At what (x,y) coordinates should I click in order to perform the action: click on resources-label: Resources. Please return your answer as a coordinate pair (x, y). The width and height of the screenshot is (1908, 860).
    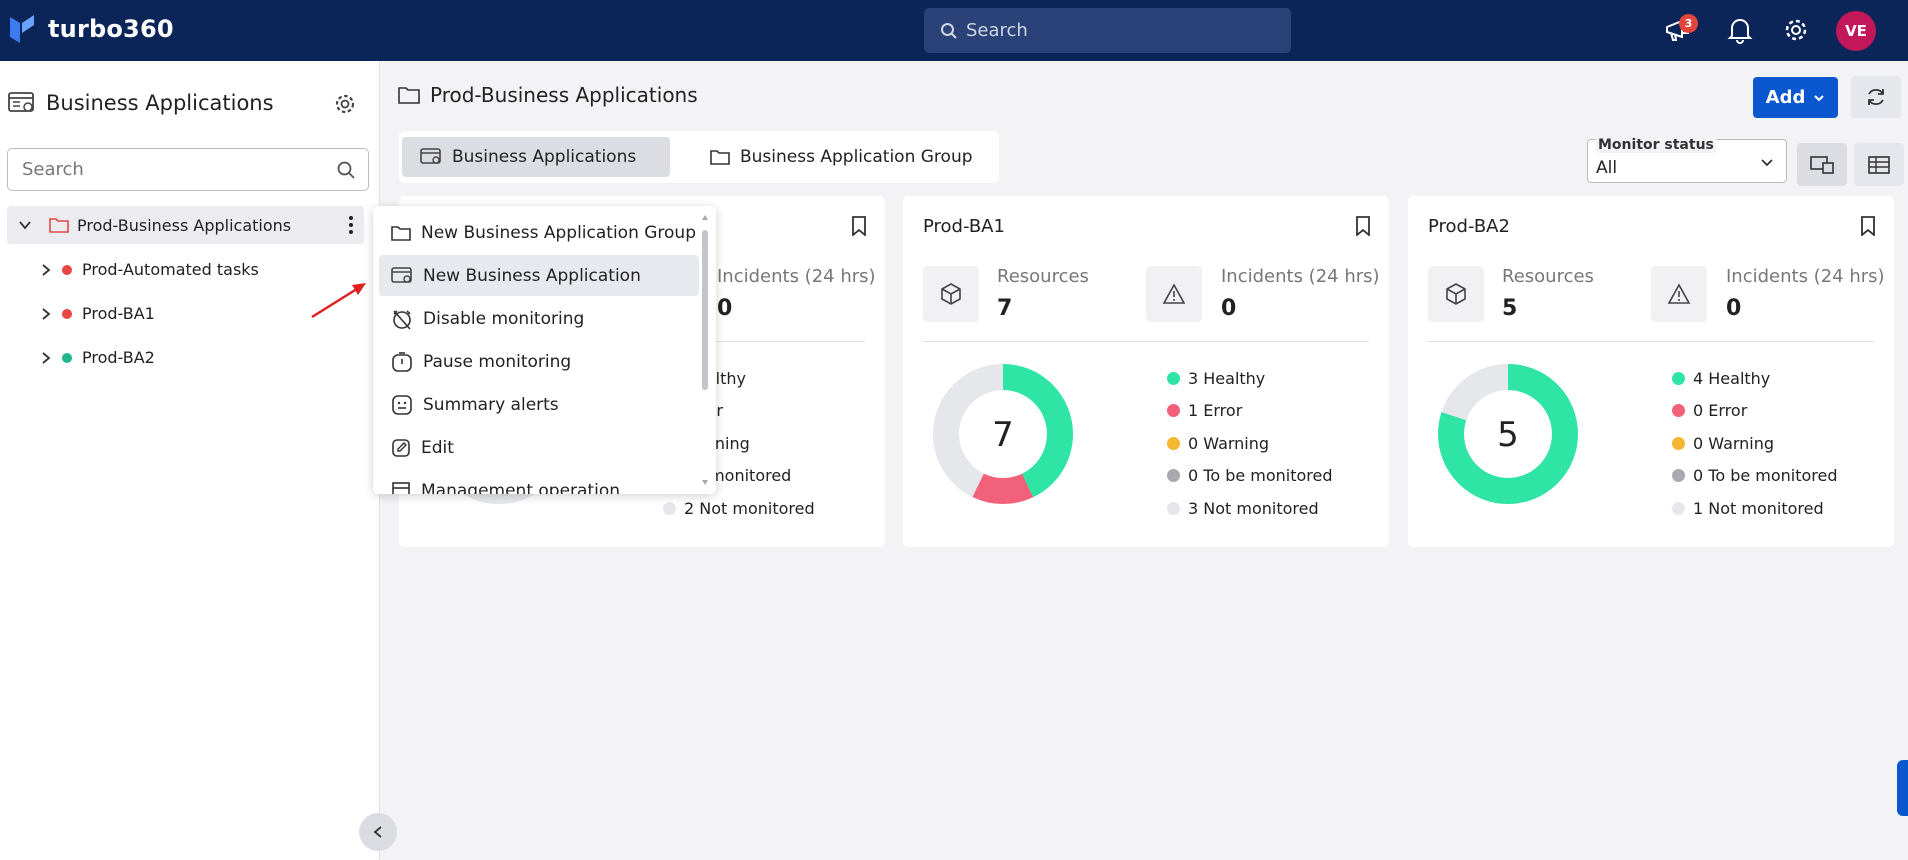
    Looking at the image, I should click on (1043, 276).